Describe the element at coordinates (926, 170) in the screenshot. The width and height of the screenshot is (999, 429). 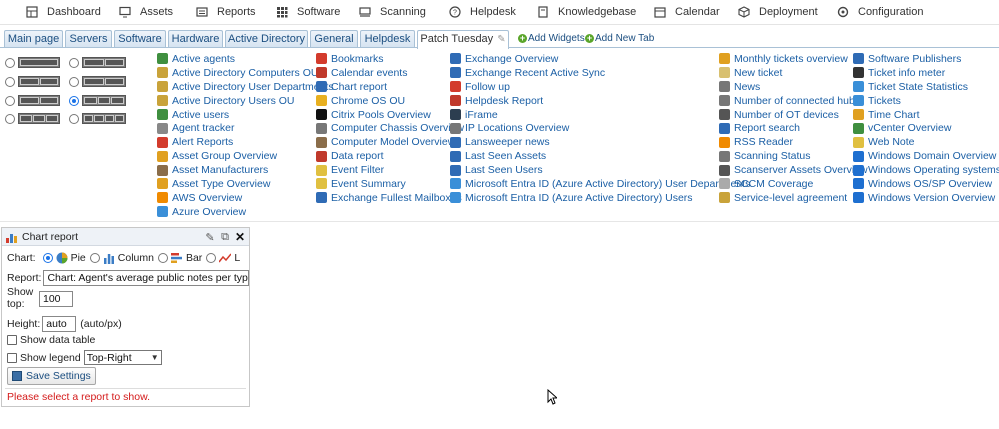
I see `widget-link: Windows Operating systems` at that location.